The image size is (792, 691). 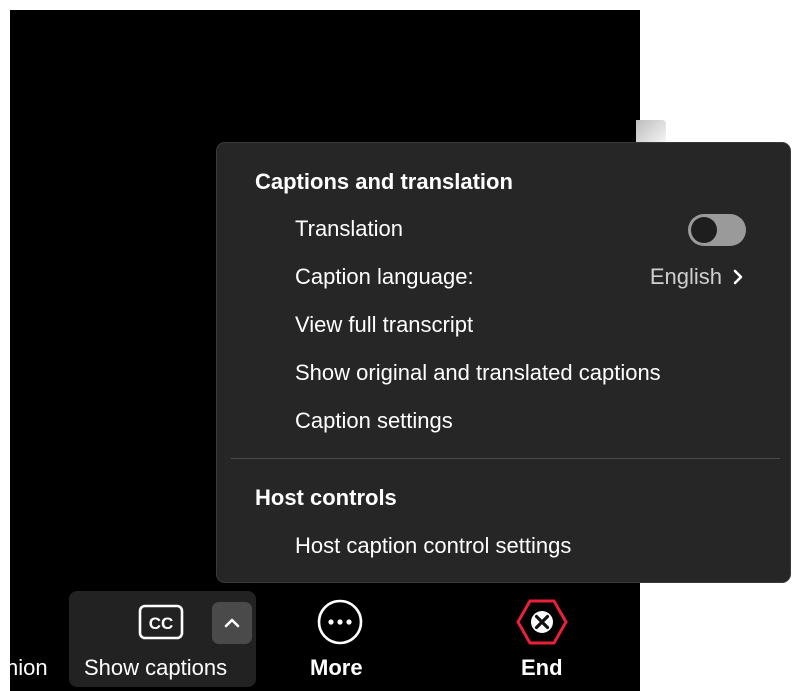 I want to click on cc-icon-text: CC, so click(x=161, y=623).